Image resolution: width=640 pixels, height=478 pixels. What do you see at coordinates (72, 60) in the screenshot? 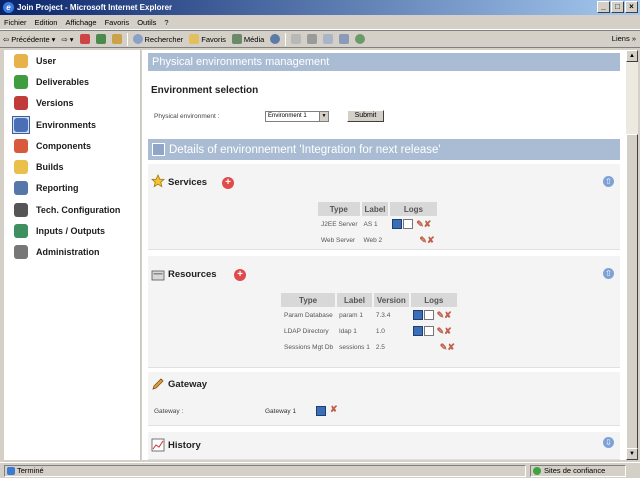
I see `sidebar-item-user: User` at bounding box center [72, 60].